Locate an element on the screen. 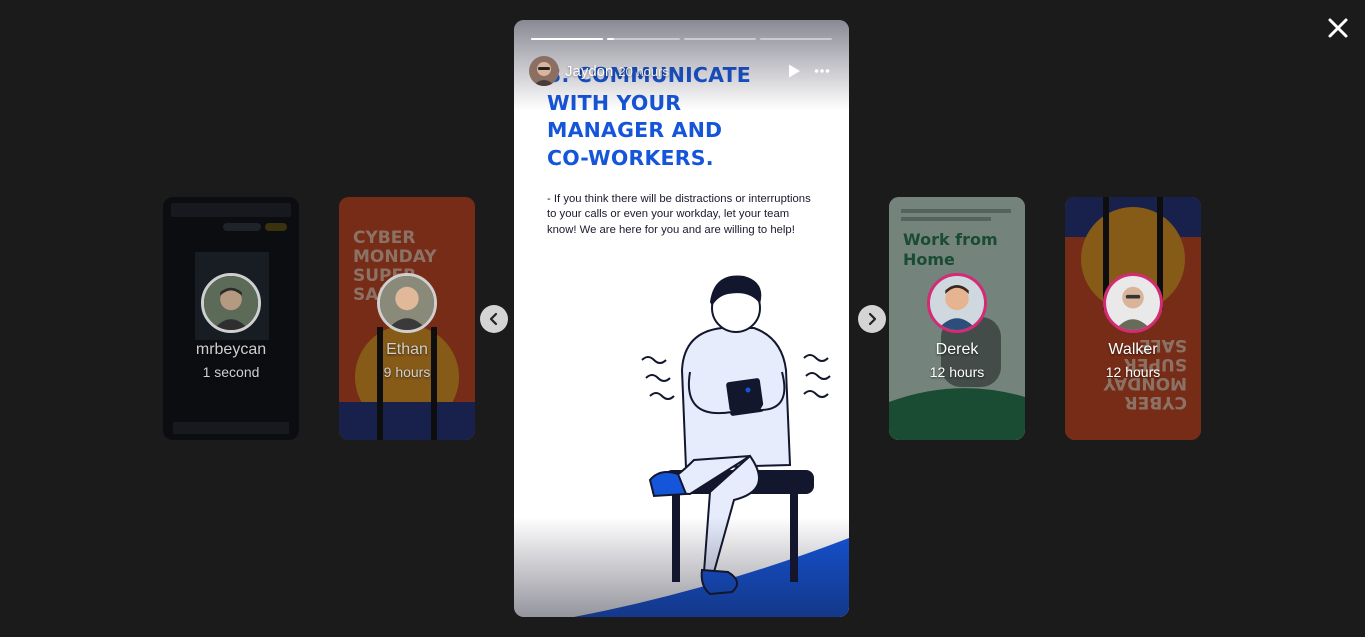 Image resolution: width=1365 pixels, height=637 pixels. close-button is located at coordinates (1338, 28).